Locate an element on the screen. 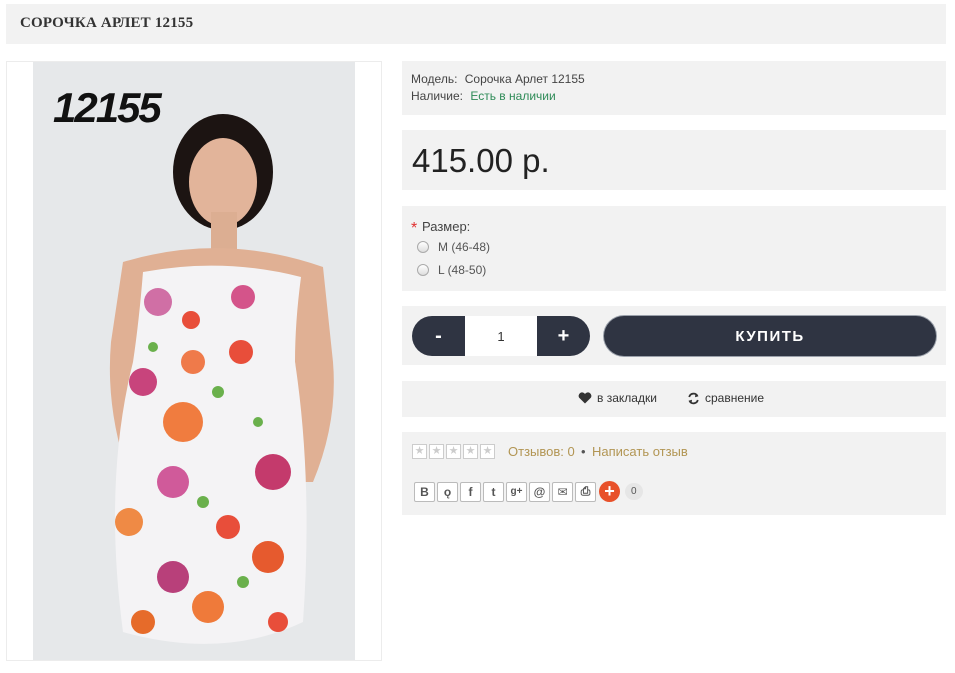  product-image-code: 12155 is located at coordinates (107, 107).